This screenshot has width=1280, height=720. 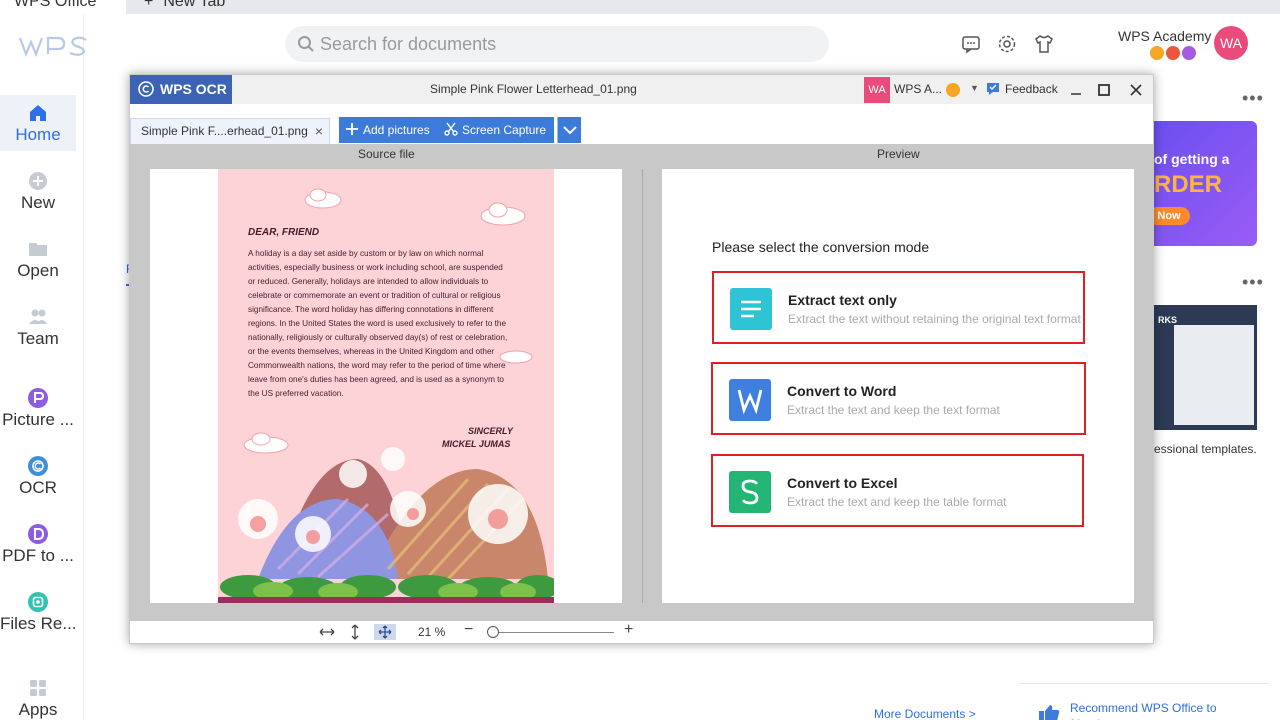 What do you see at coordinates (569, 130) in the screenshot?
I see `screen-capture-dropdown` at bounding box center [569, 130].